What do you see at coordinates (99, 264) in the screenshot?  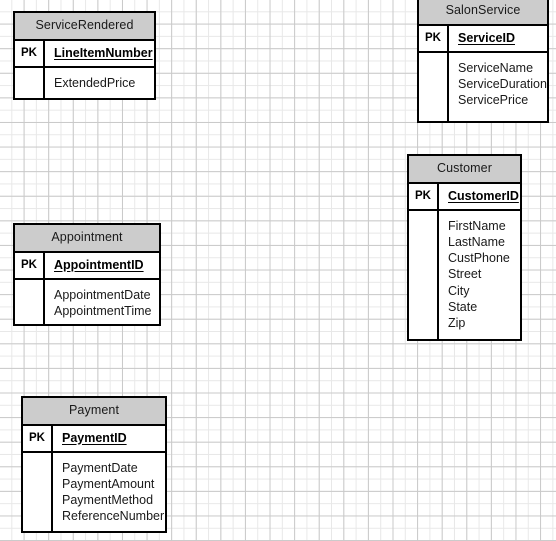 I see `primary-key-name: AppointmentID` at bounding box center [99, 264].